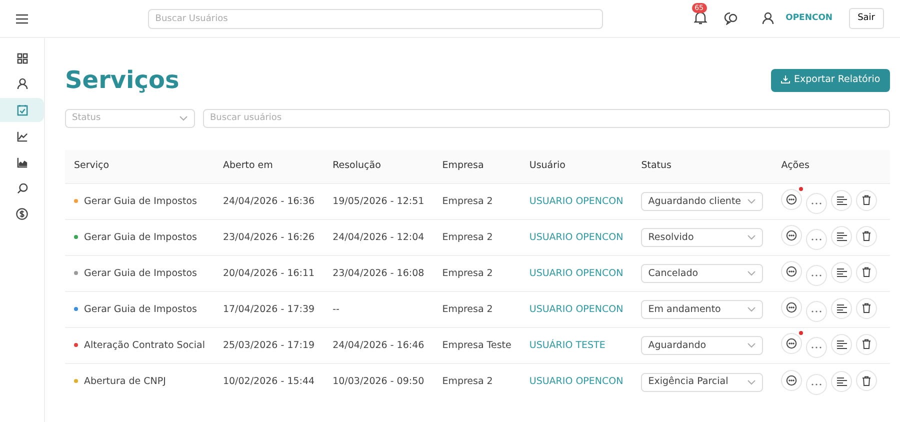 This screenshot has height=422, width=900. What do you see at coordinates (139, 167) in the screenshot?
I see `column-header: Serviço` at bounding box center [139, 167].